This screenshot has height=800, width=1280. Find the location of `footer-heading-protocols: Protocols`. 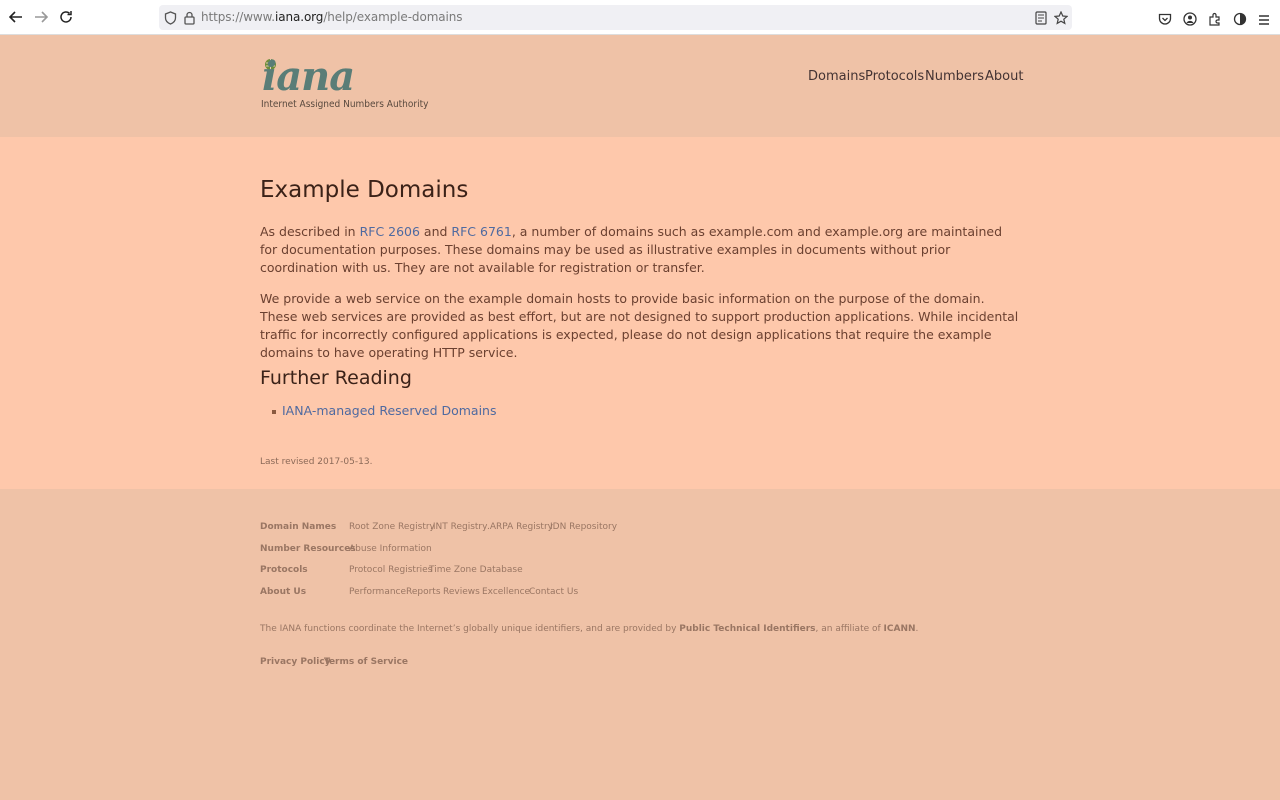

footer-heading-protocols: Protocols is located at coordinates (284, 570).